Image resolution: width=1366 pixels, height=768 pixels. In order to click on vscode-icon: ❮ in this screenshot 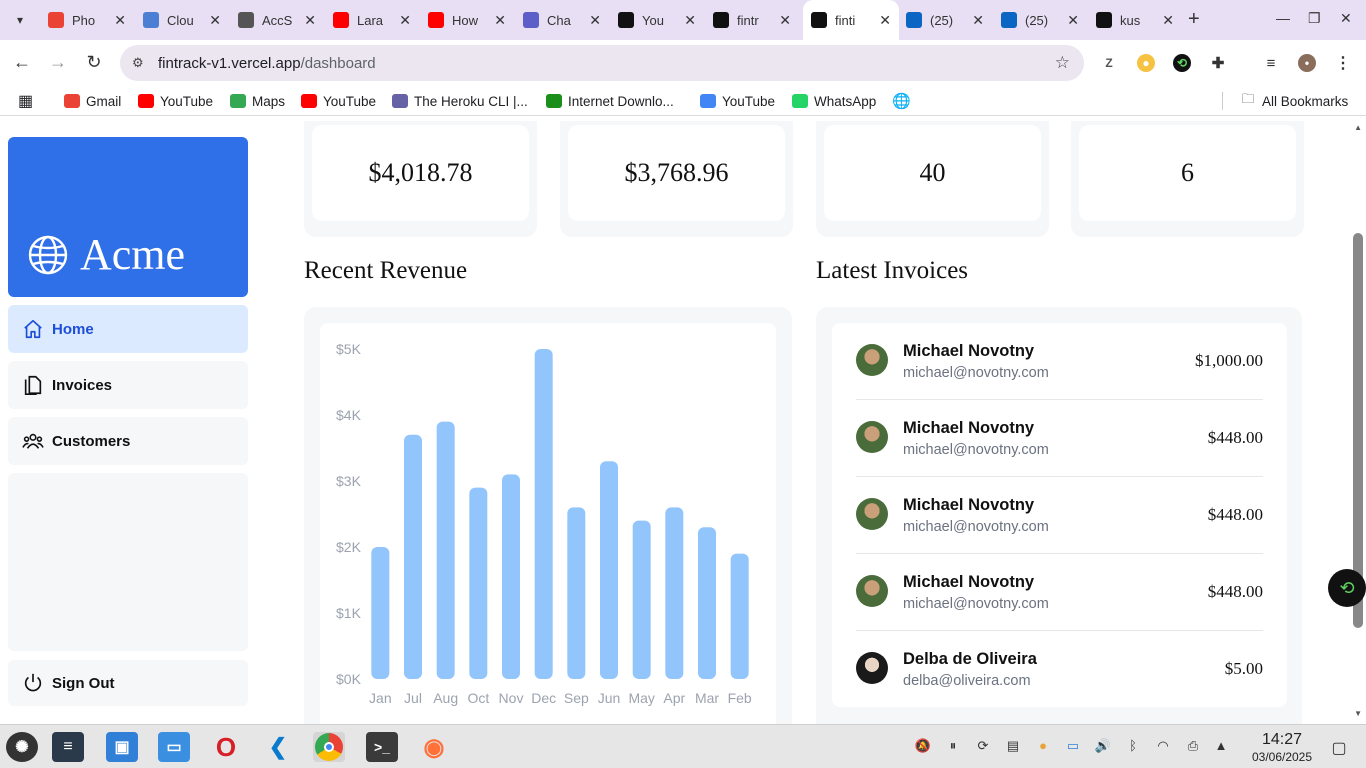, I will do `click(278, 747)`.